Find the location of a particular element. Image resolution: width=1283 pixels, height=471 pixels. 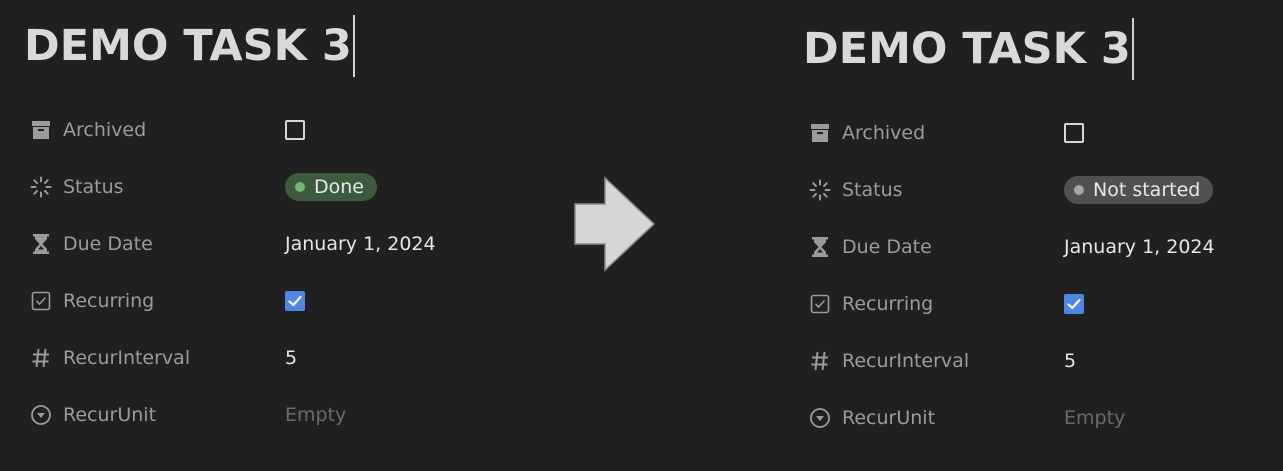

property-value: Not started is located at coordinates (1139, 190).